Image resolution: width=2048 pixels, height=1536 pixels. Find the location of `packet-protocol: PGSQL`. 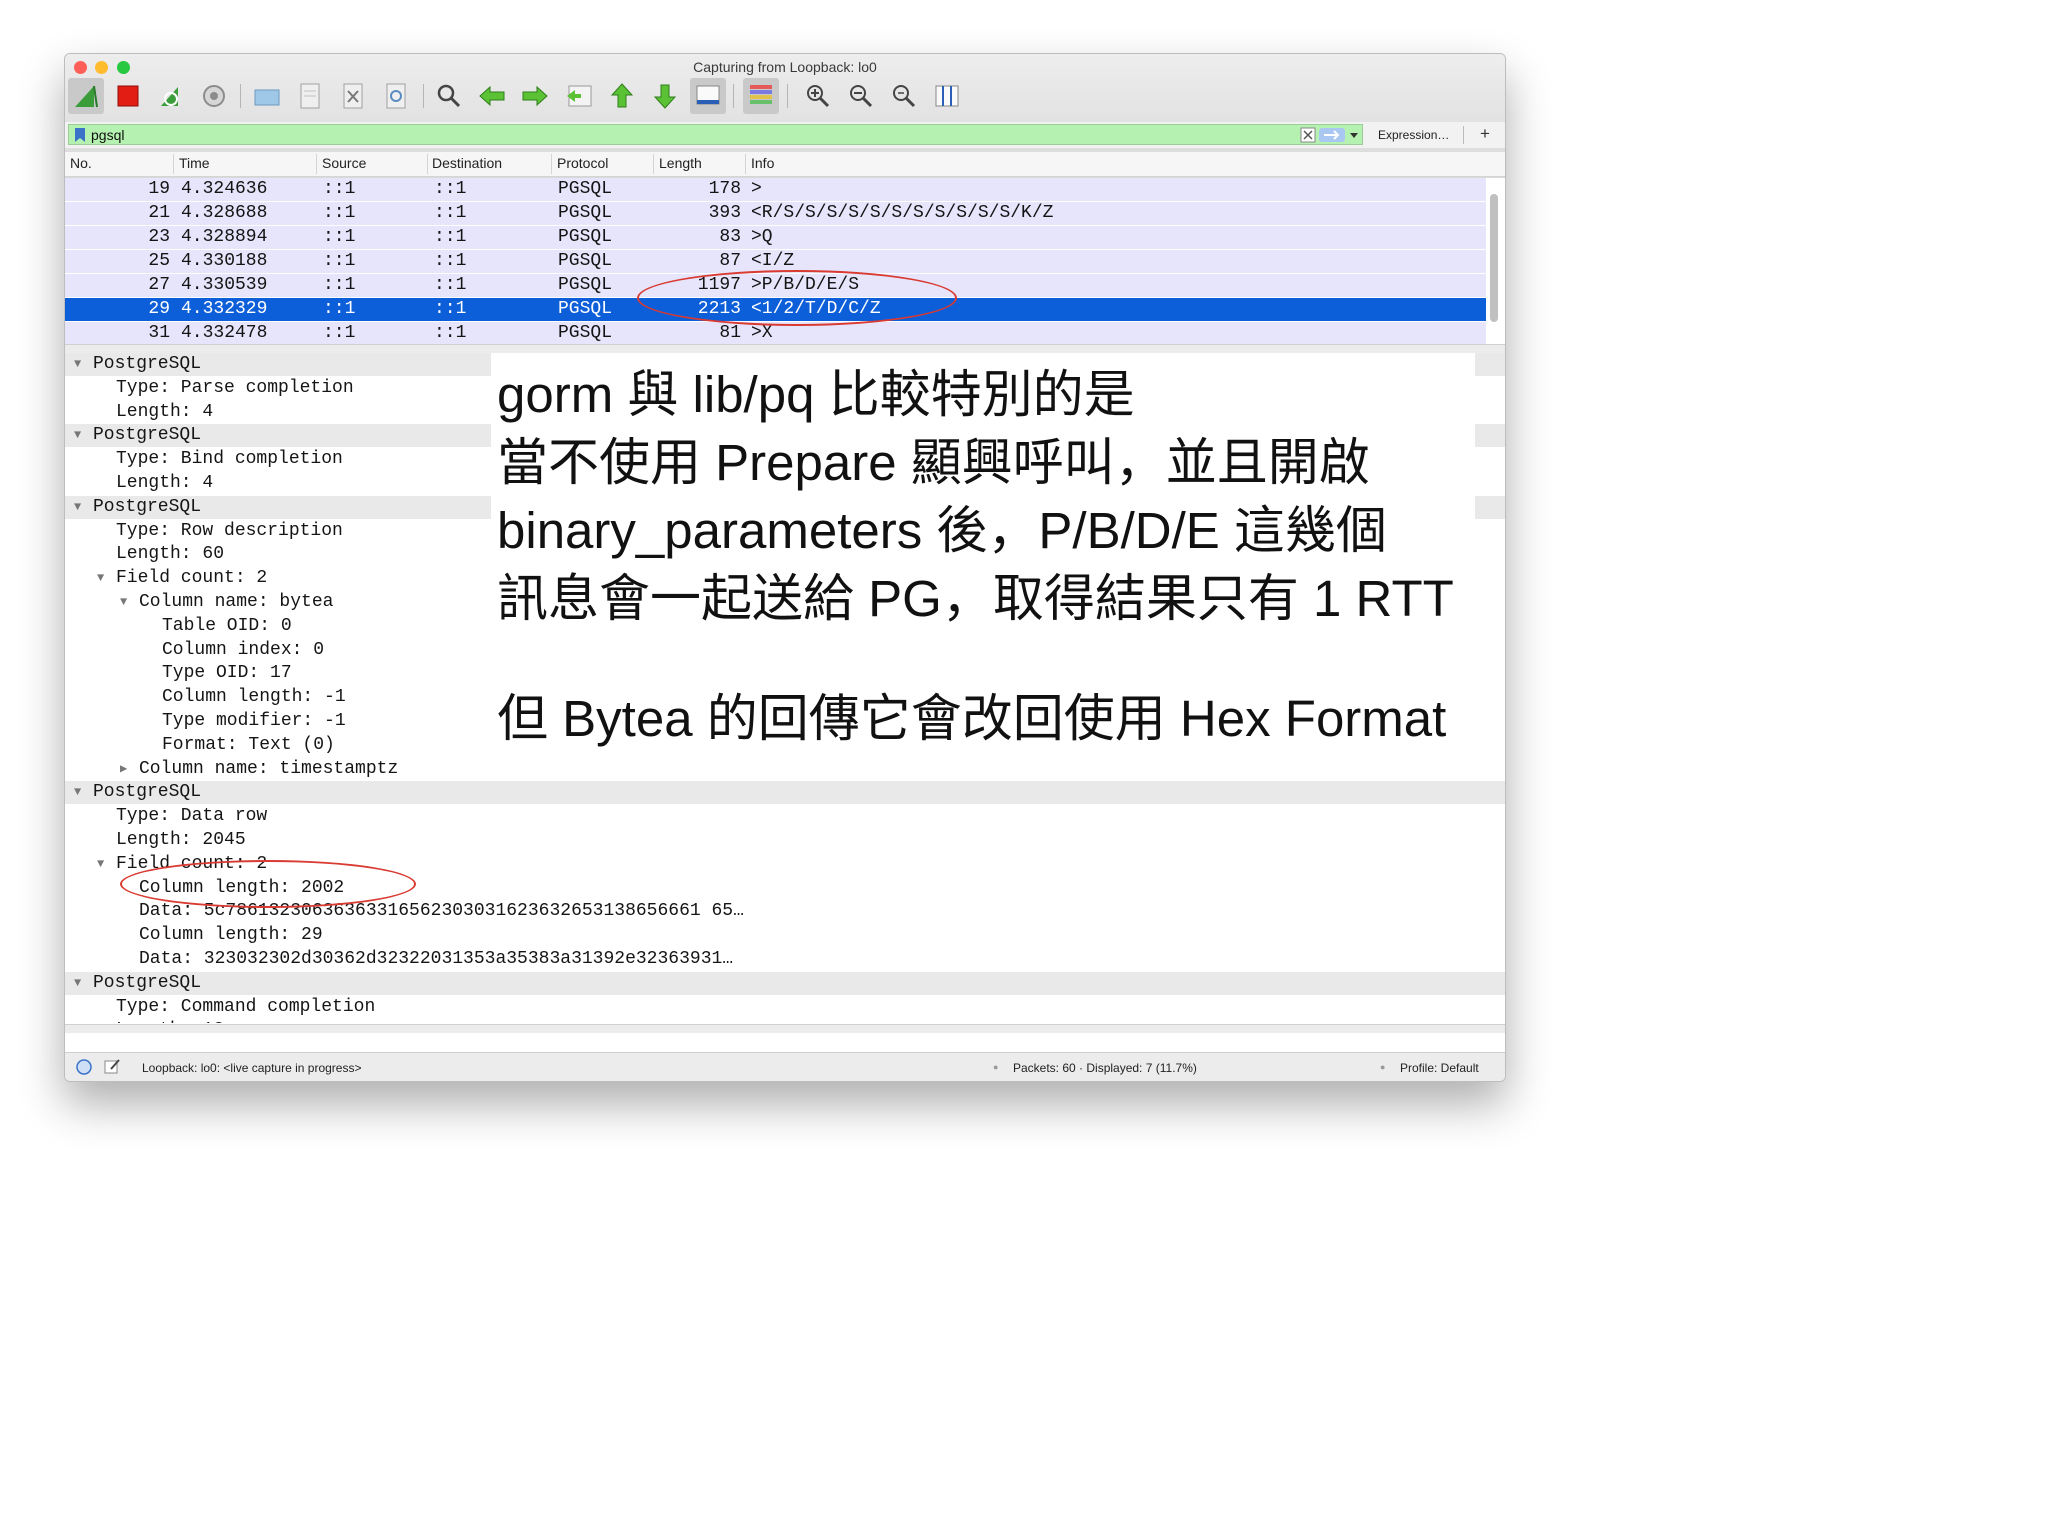

packet-protocol: PGSQL is located at coordinates (585, 237).